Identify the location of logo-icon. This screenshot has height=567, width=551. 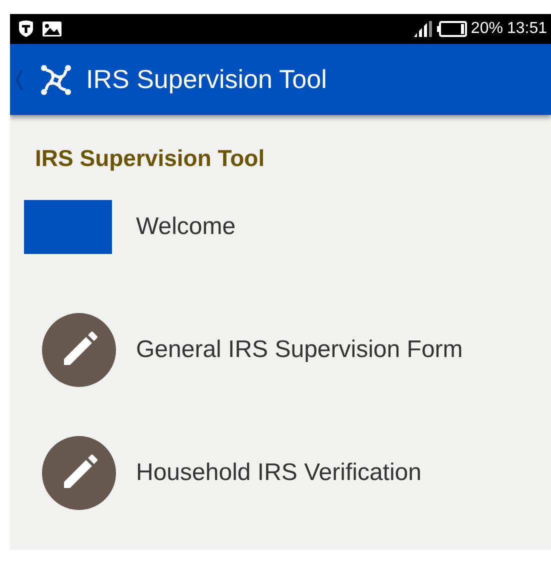
(56, 80).